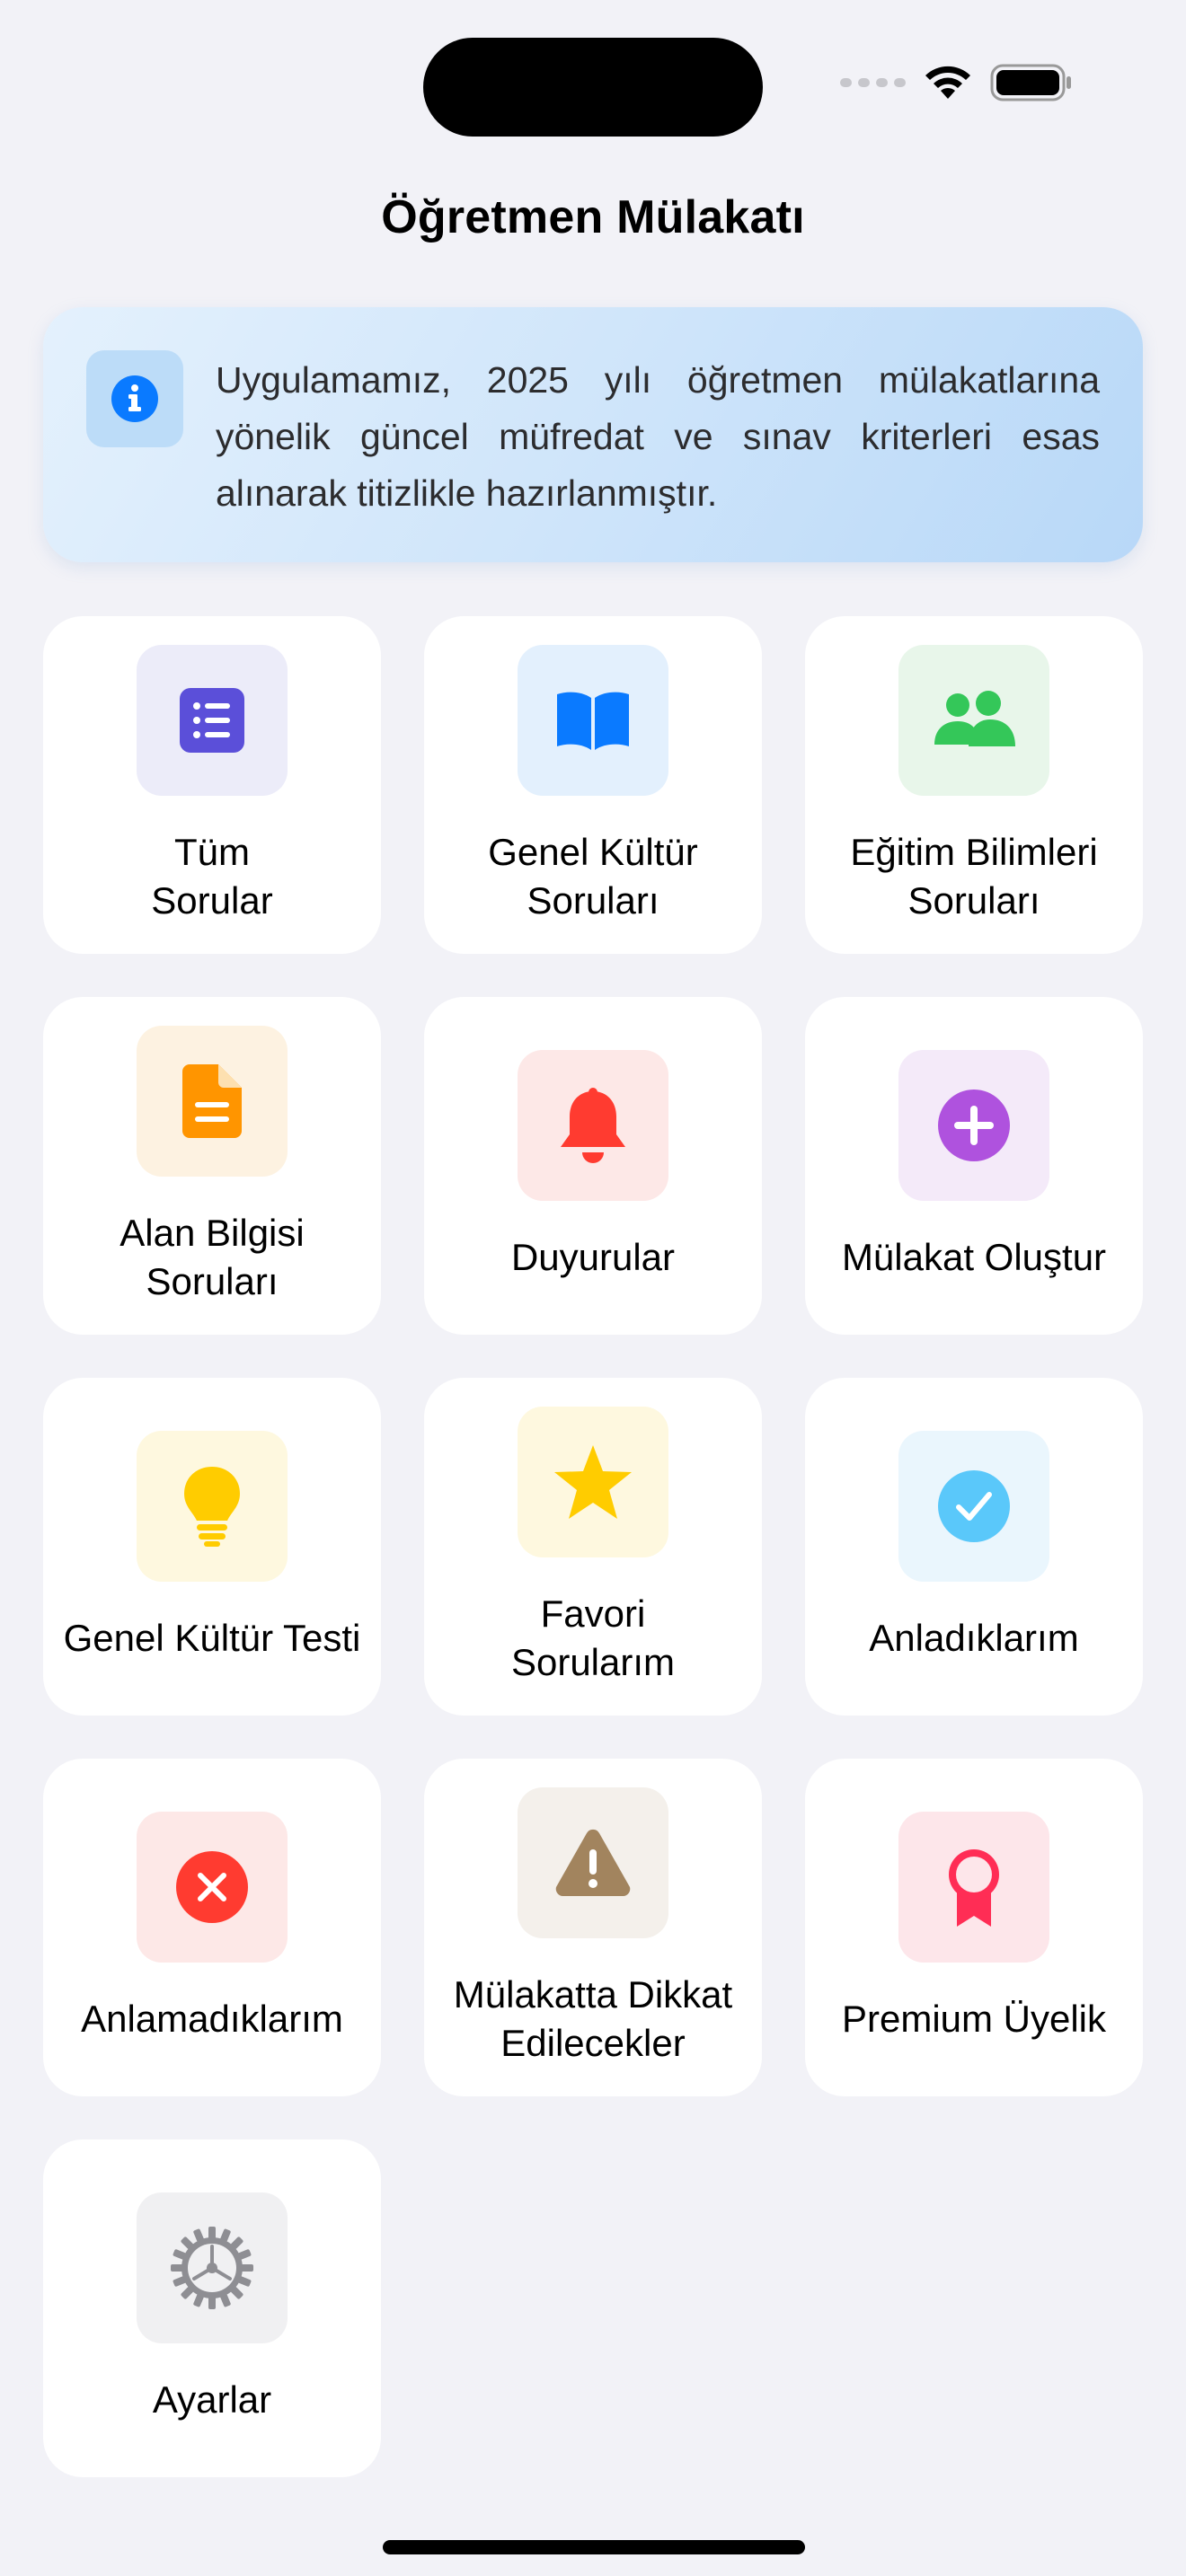 This screenshot has height=2576, width=1186. I want to click on menu-tile-mulakat-olustur: Mülakat Oluştur, so click(974, 1166).